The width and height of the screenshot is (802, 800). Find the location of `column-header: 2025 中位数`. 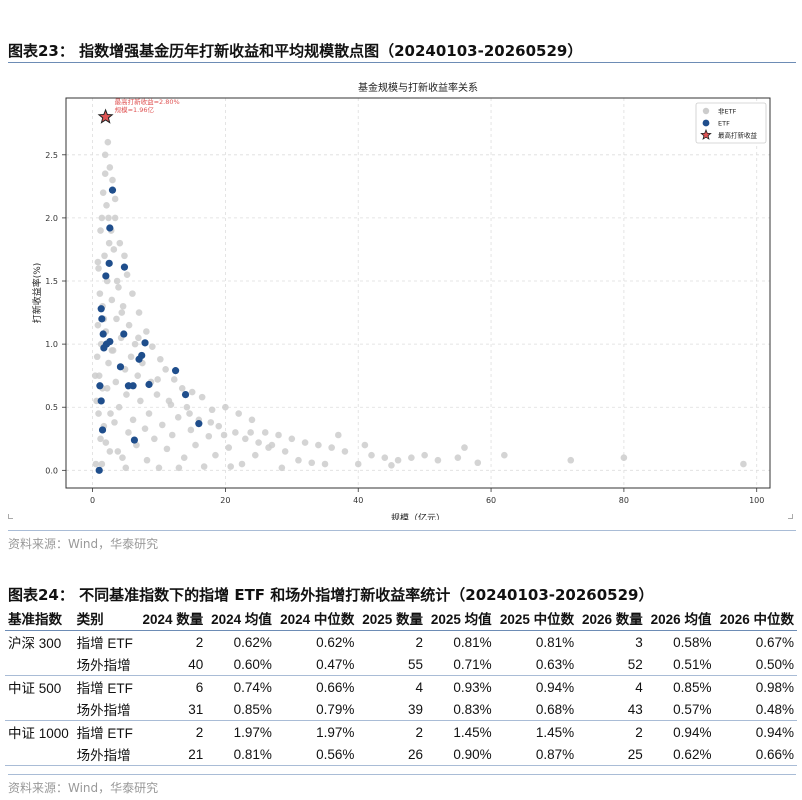

column-header: 2025 中位数 is located at coordinates (536, 618).